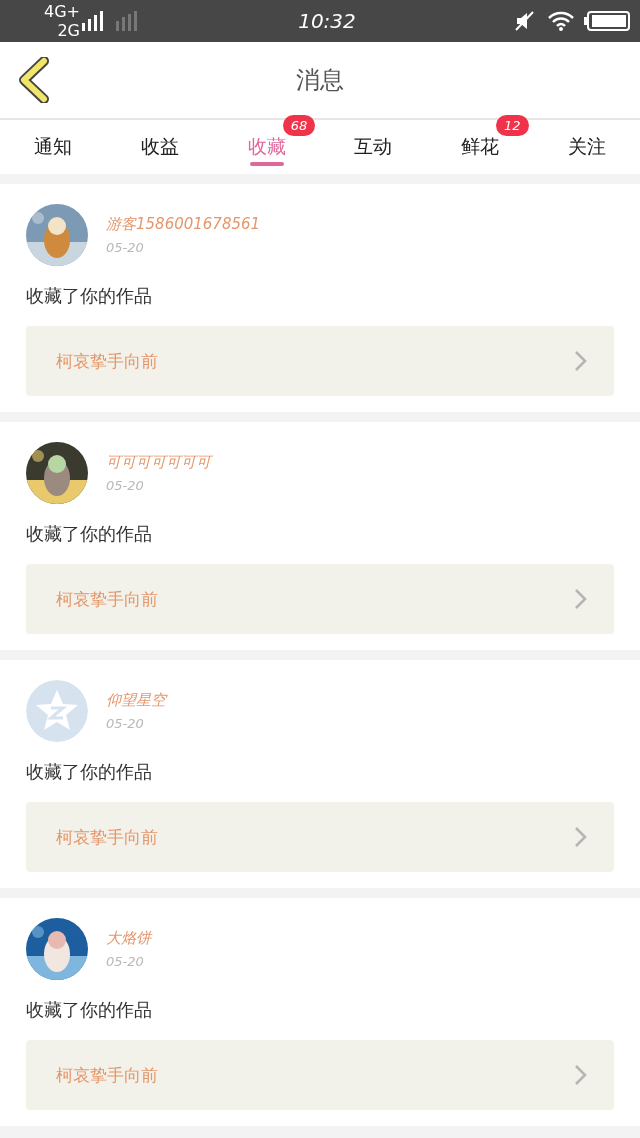  I want to click on count-badge: 12, so click(512, 125).